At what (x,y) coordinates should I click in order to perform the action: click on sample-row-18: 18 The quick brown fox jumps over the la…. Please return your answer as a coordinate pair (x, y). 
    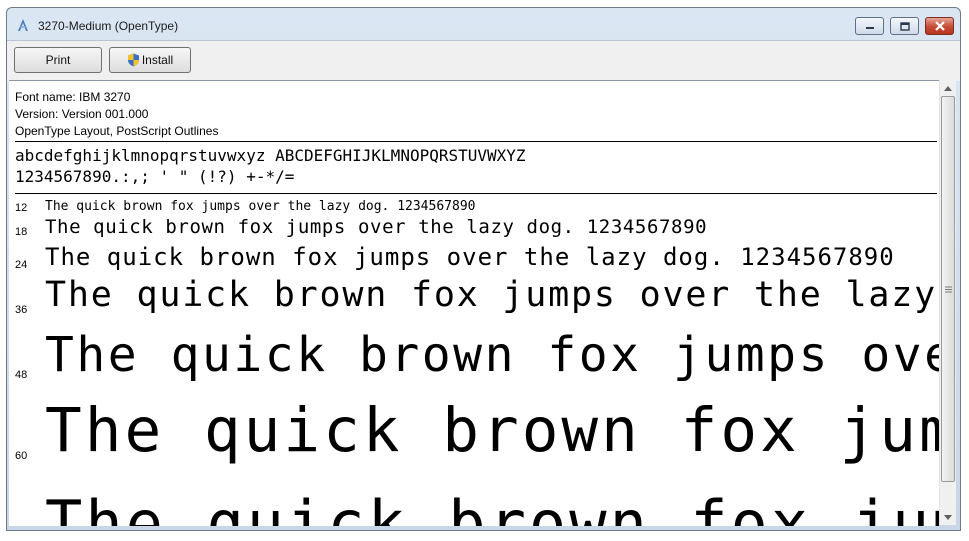
    Looking at the image, I should click on (474, 229).